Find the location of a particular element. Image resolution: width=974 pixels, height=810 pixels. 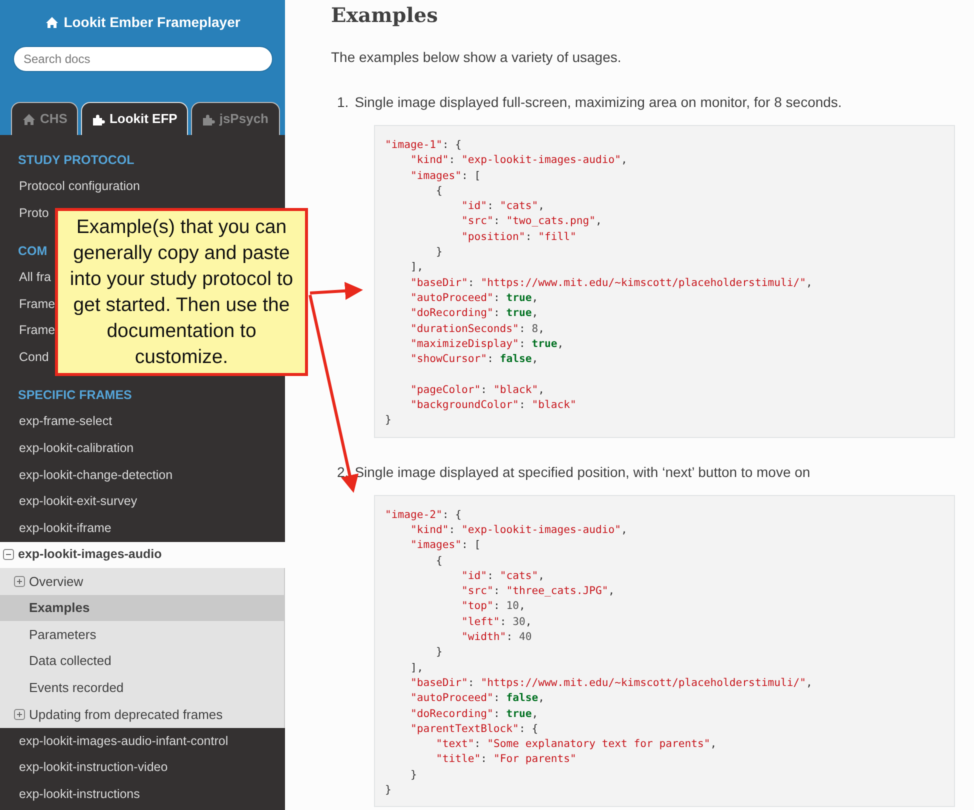

nav-item: exp-lookit-iframe is located at coordinates (65, 528).